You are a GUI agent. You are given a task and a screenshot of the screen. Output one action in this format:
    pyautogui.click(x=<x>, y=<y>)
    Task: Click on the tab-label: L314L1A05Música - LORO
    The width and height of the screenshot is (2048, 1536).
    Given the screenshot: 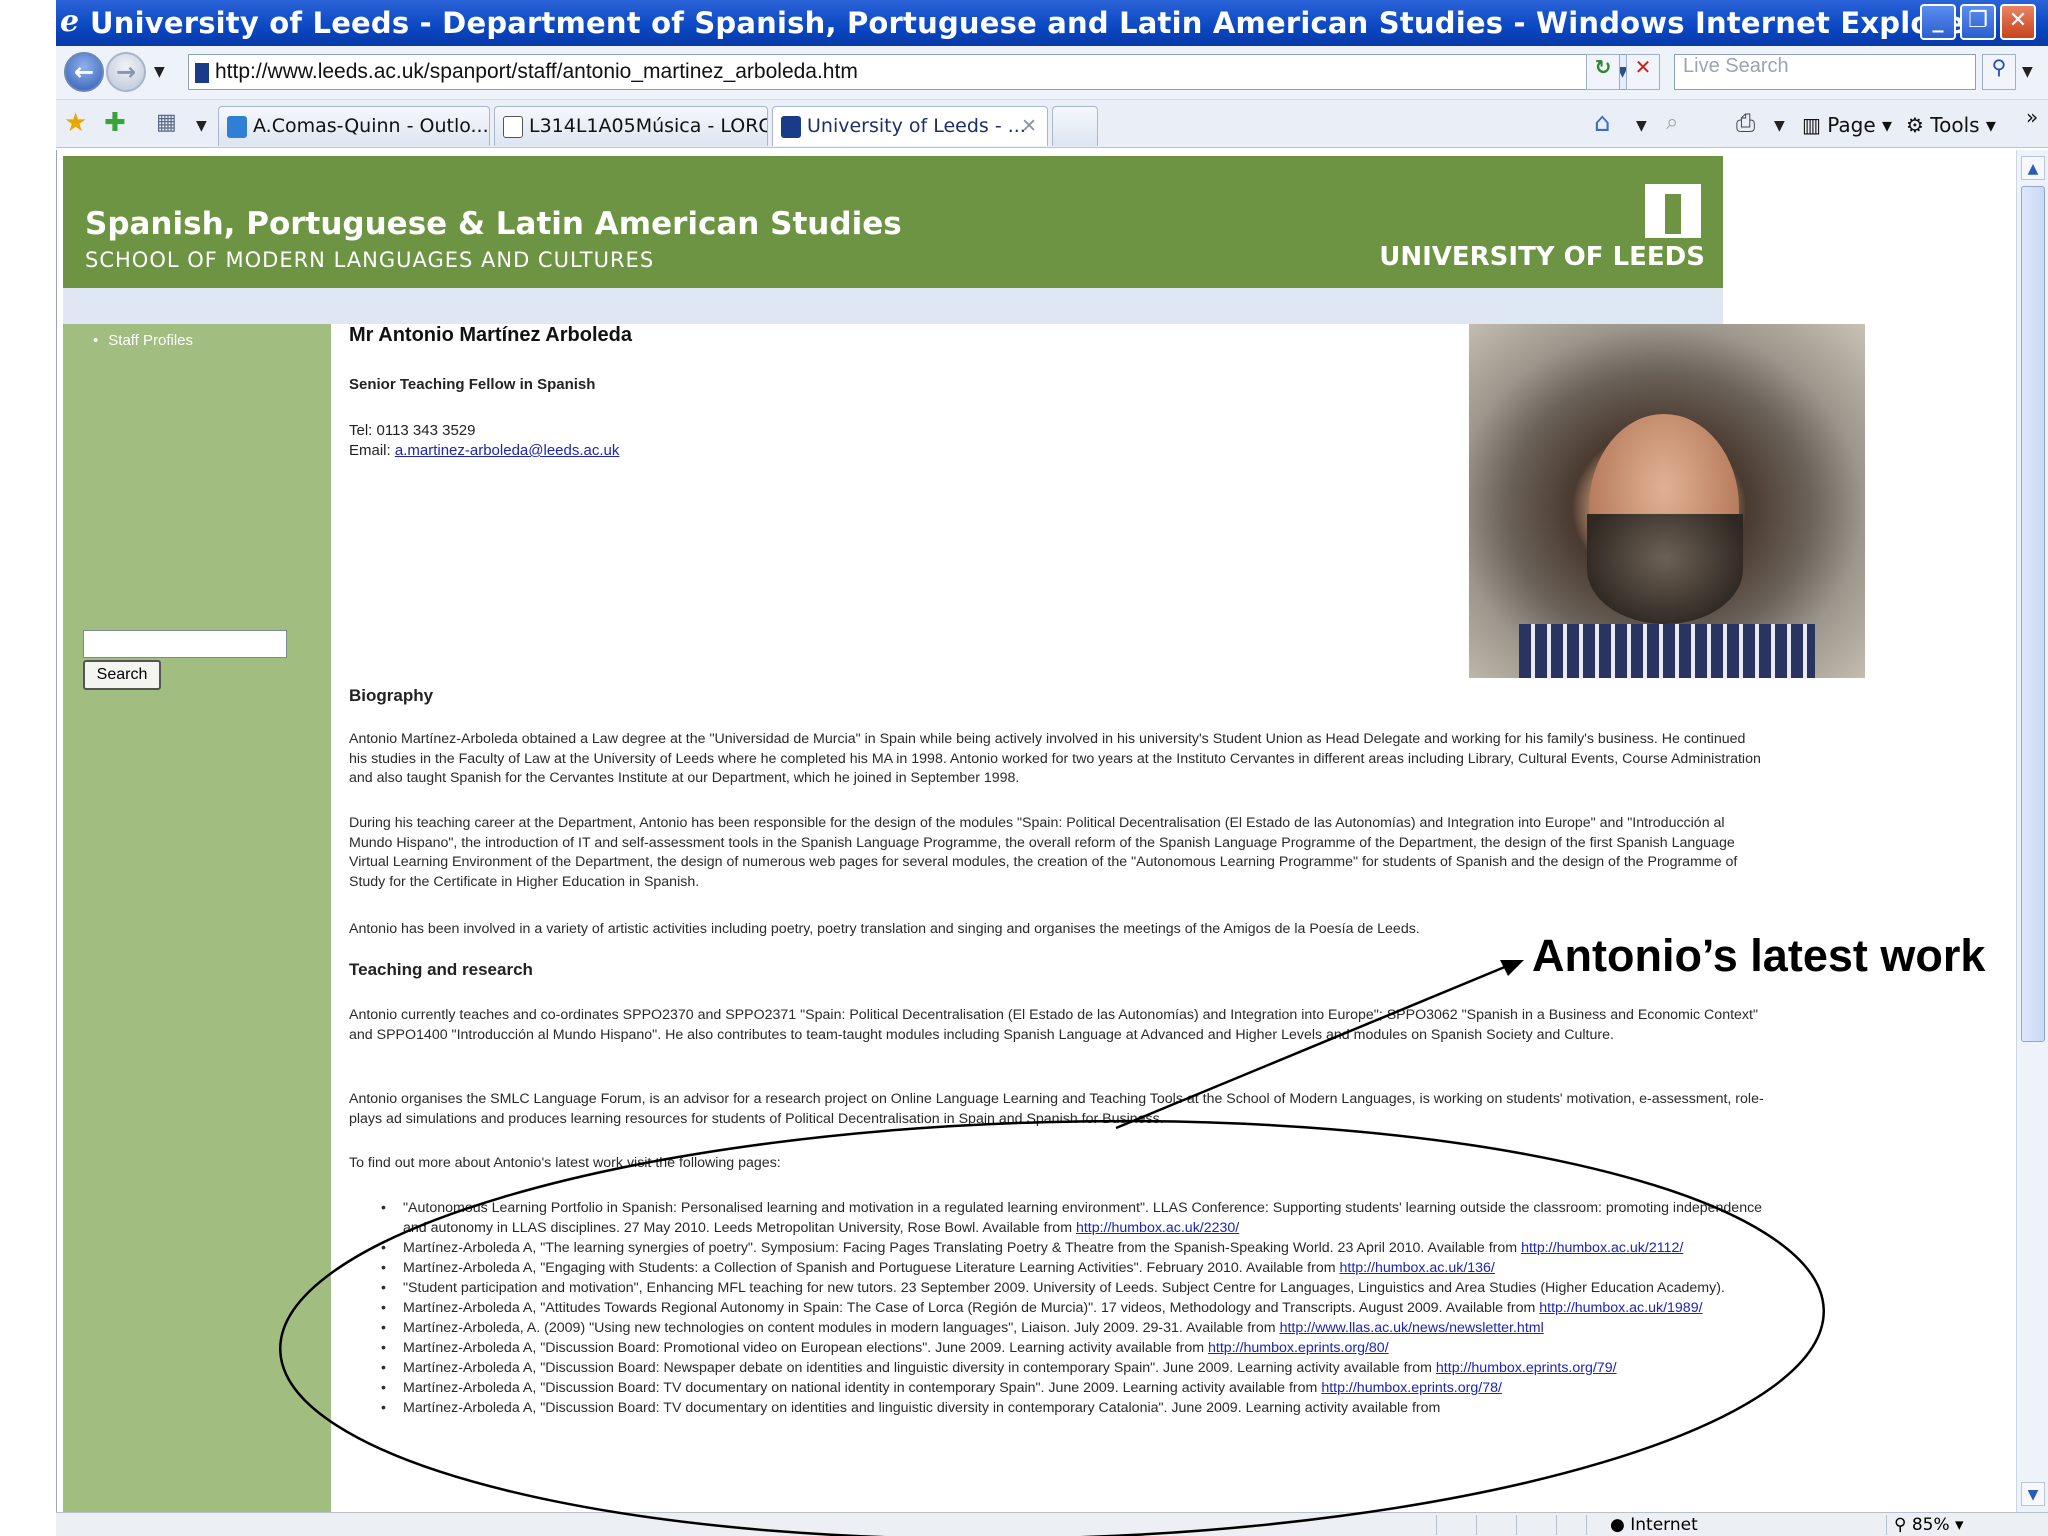 What is the action you would take?
    pyautogui.click(x=648, y=126)
    